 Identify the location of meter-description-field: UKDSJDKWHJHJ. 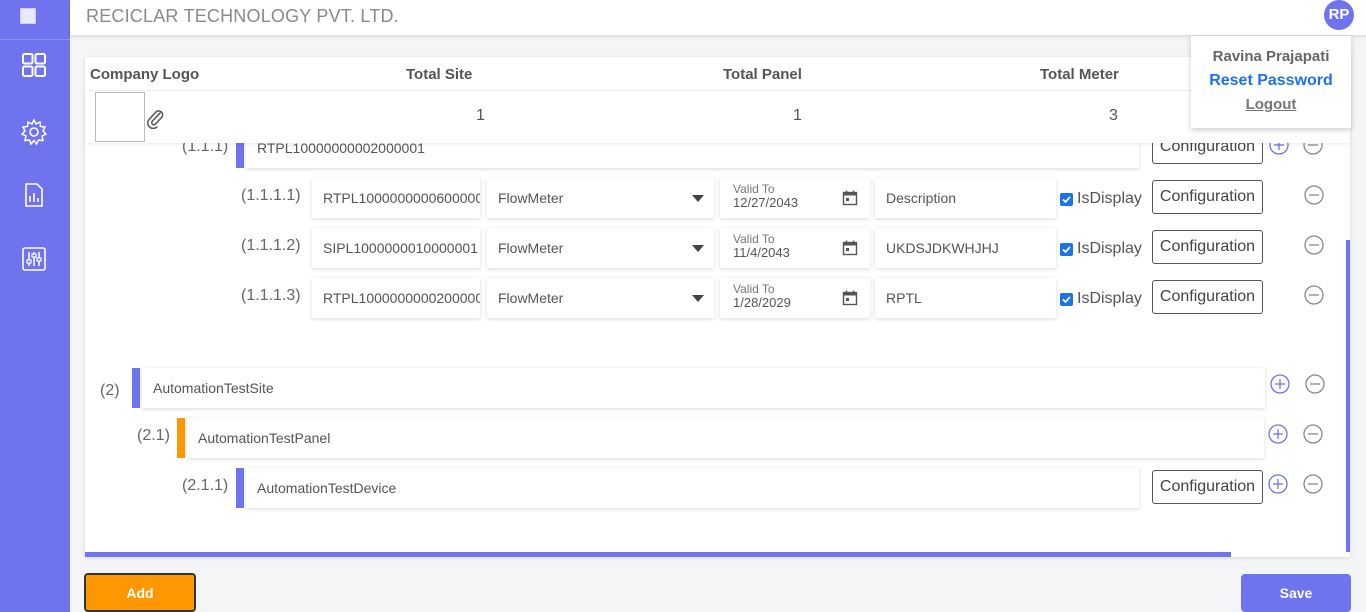
(965, 248).